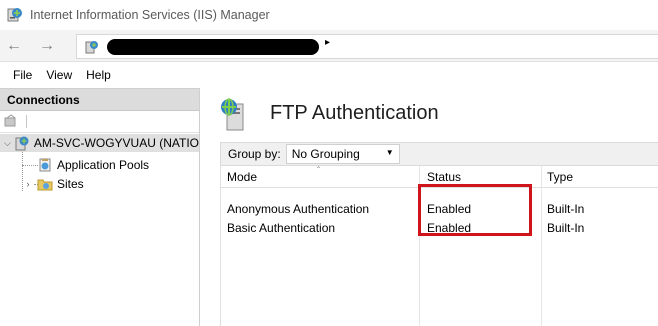 The width and height of the screenshot is (658, 326). What do you see at coordinates (11, 121) in the screenshot?
I see `connect-icon` at bounding box center [11, 121].